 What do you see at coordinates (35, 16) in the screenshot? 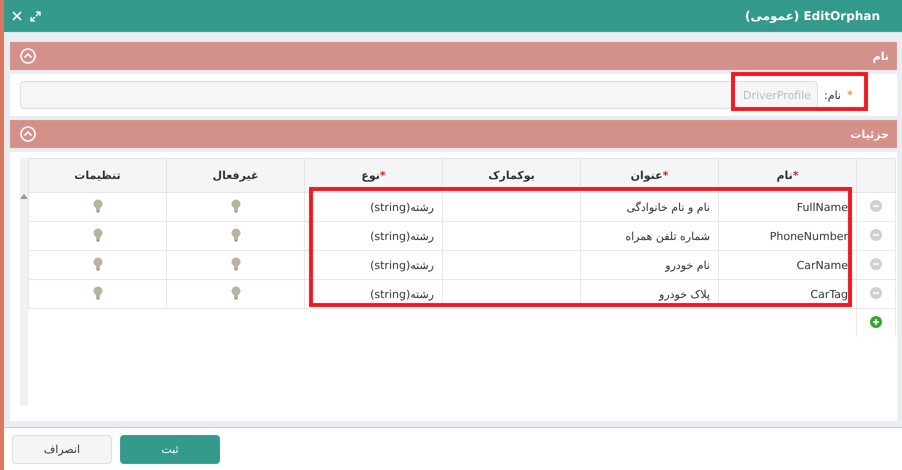
I see `maximize-icon` at bounding box center [35, 16].